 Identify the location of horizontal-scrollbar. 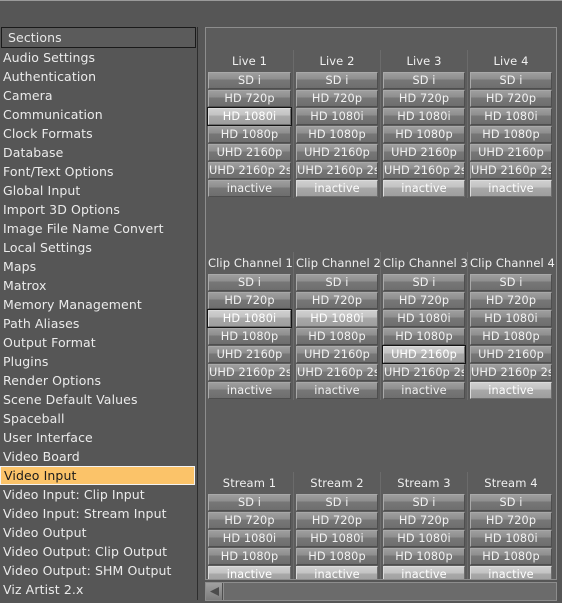
(381, 591).